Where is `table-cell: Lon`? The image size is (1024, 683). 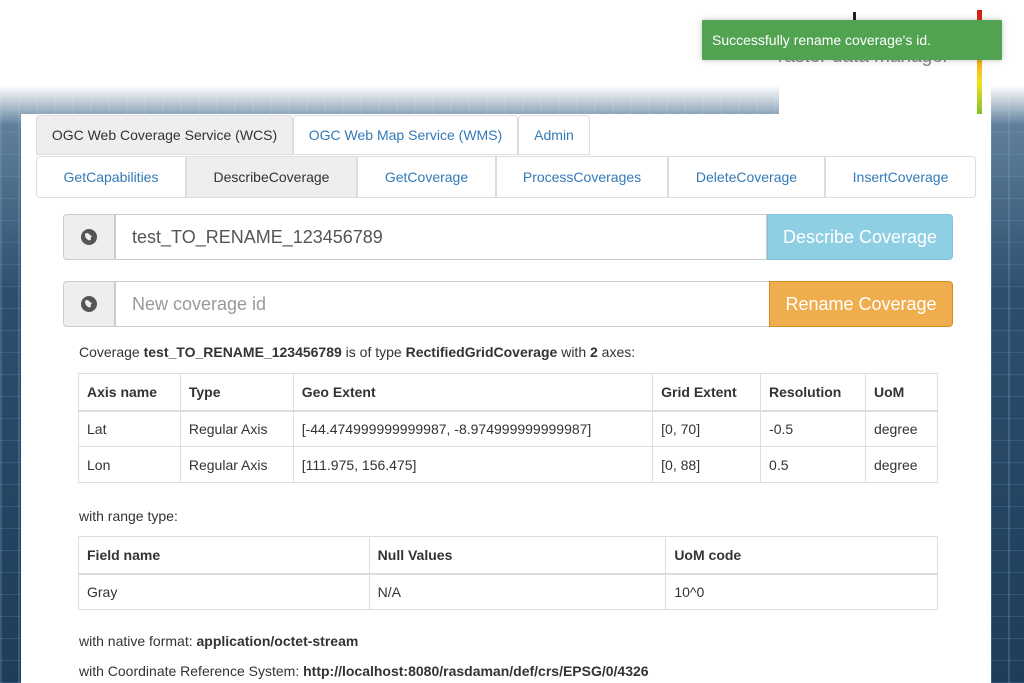 table-cell: Lon is located at coordinates (129, 464).